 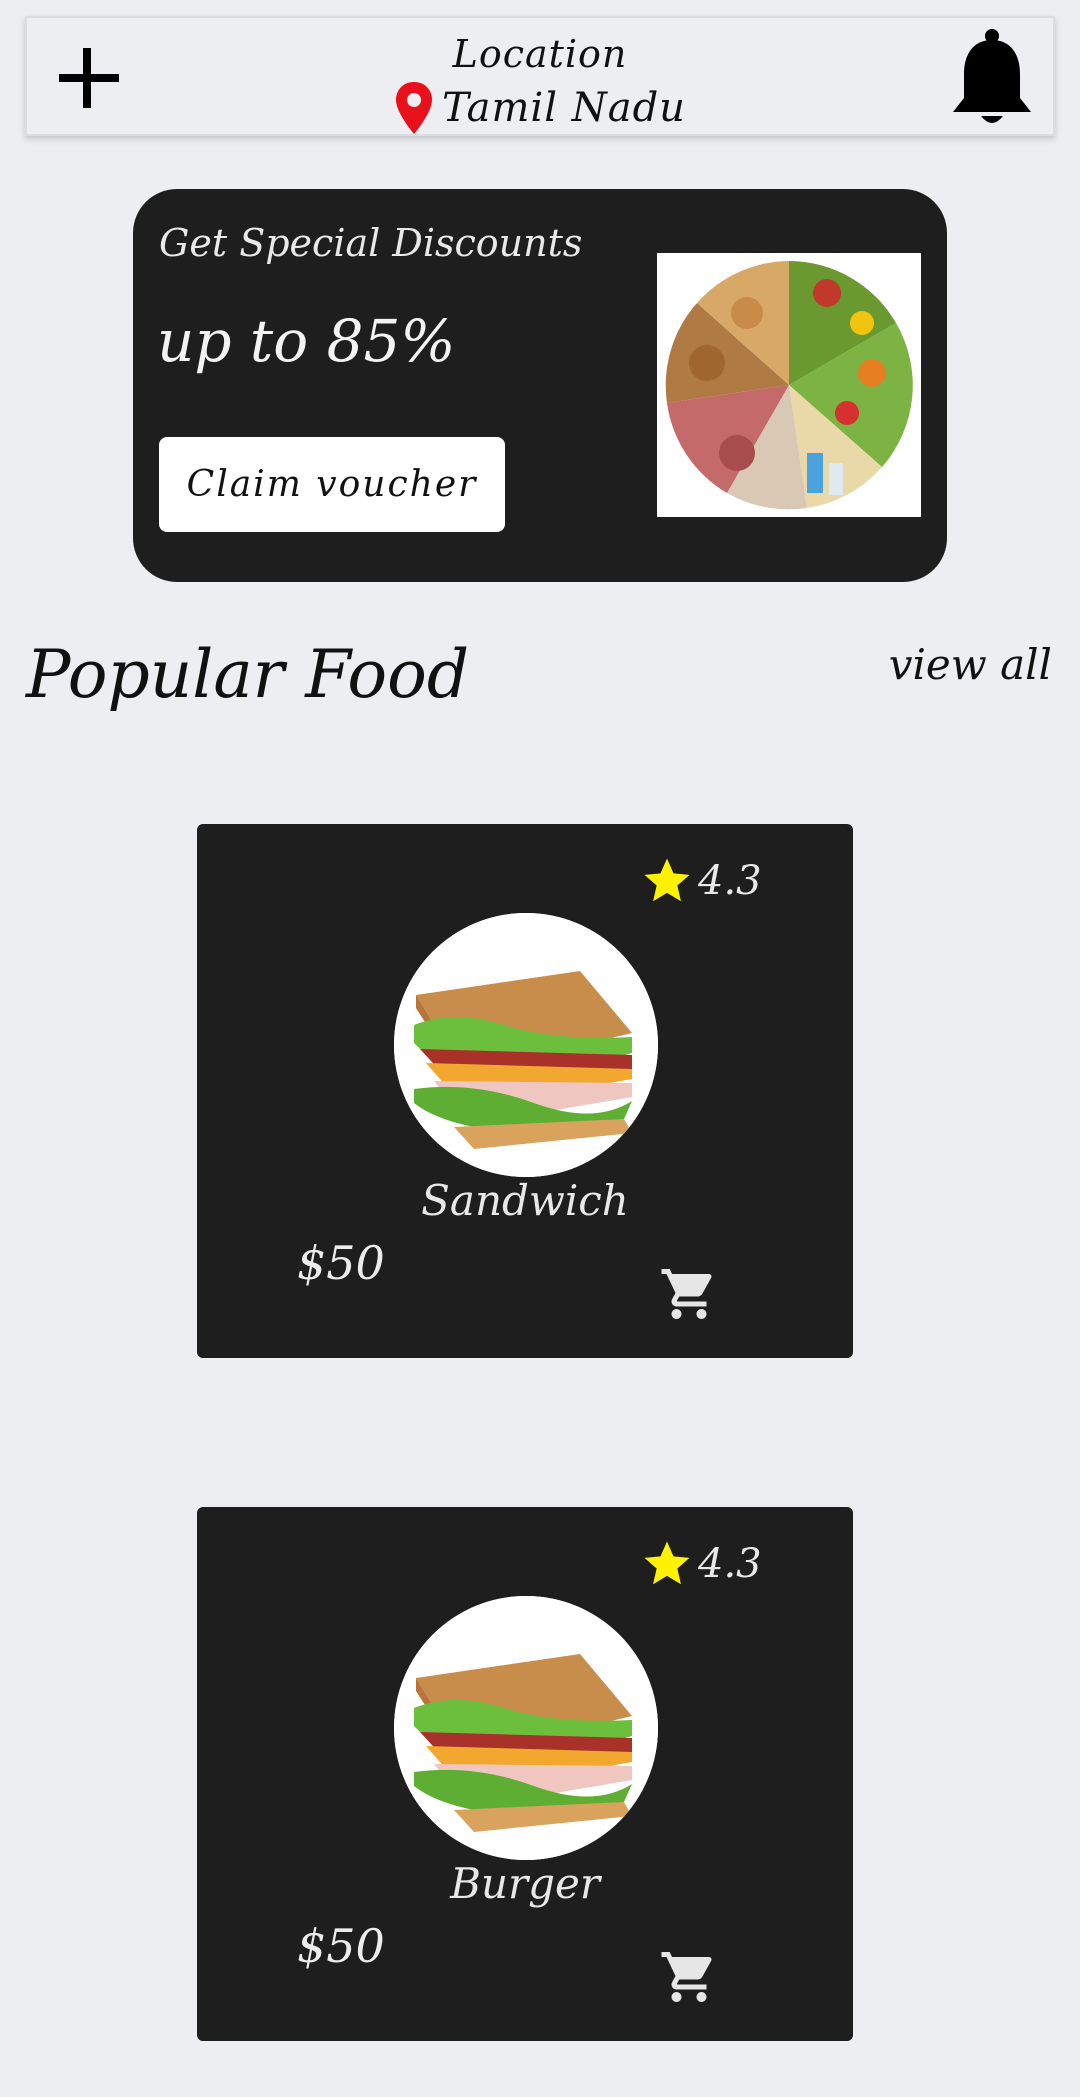 What do you see at coordinates (332, 484) in the screenshot?
I see `claim-voucher-button: Claim voucher` at bounding box center [332, 484].